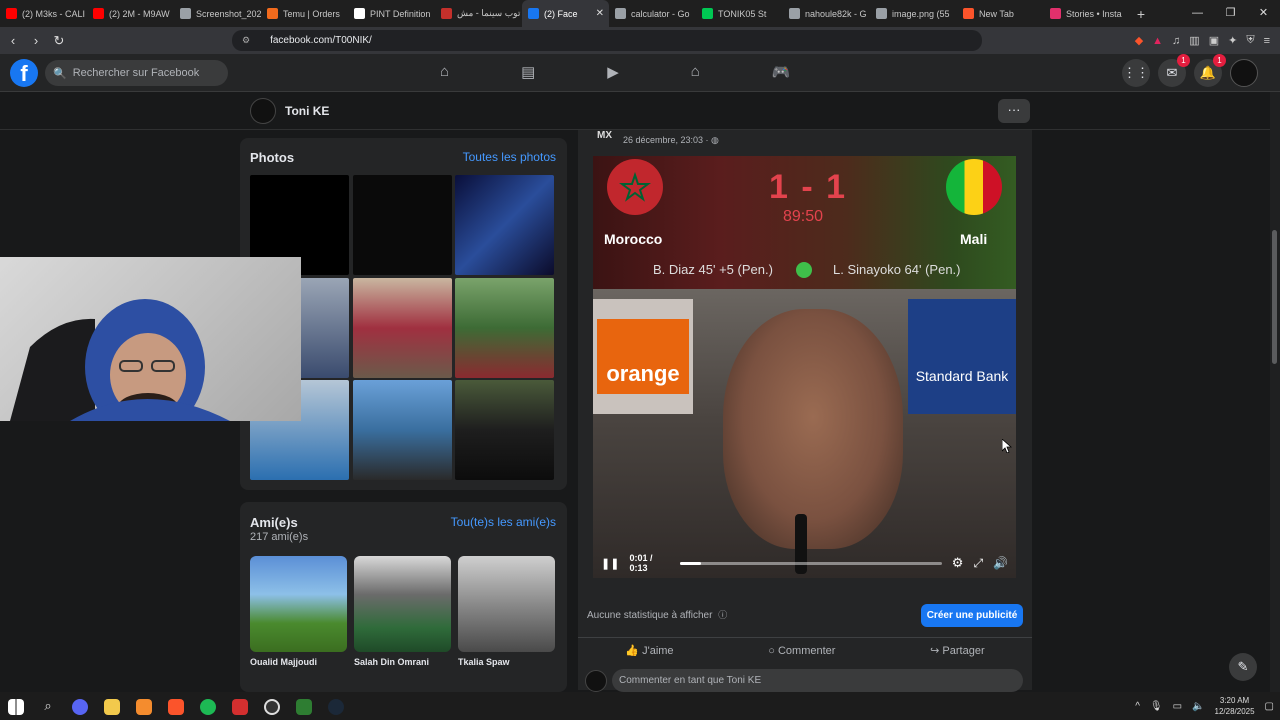 This screenshot has width=1280, height=720. What do you see at coordinates (1141, 14) in the screenshot?
I see `new-tab-icon: +` at bounding box center [1141, 14].